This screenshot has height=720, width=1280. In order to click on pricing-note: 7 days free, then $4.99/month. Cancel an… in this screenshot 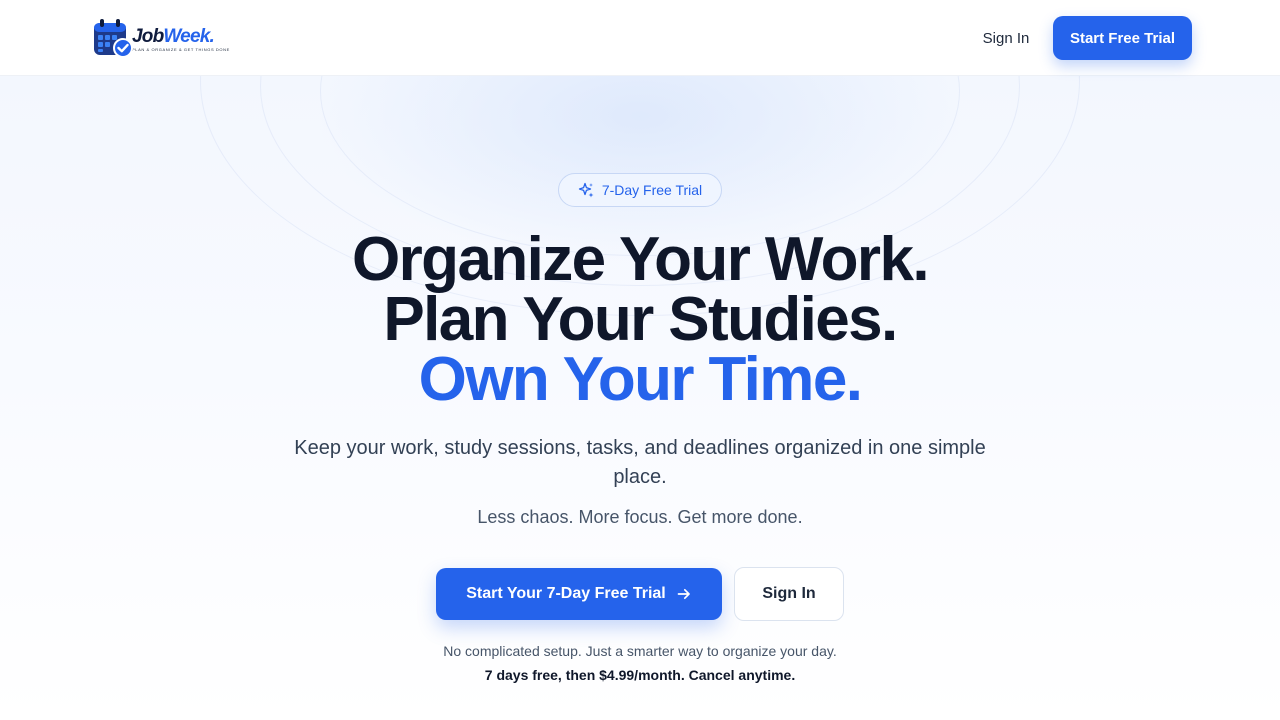, I will do `click(640, 675)`.